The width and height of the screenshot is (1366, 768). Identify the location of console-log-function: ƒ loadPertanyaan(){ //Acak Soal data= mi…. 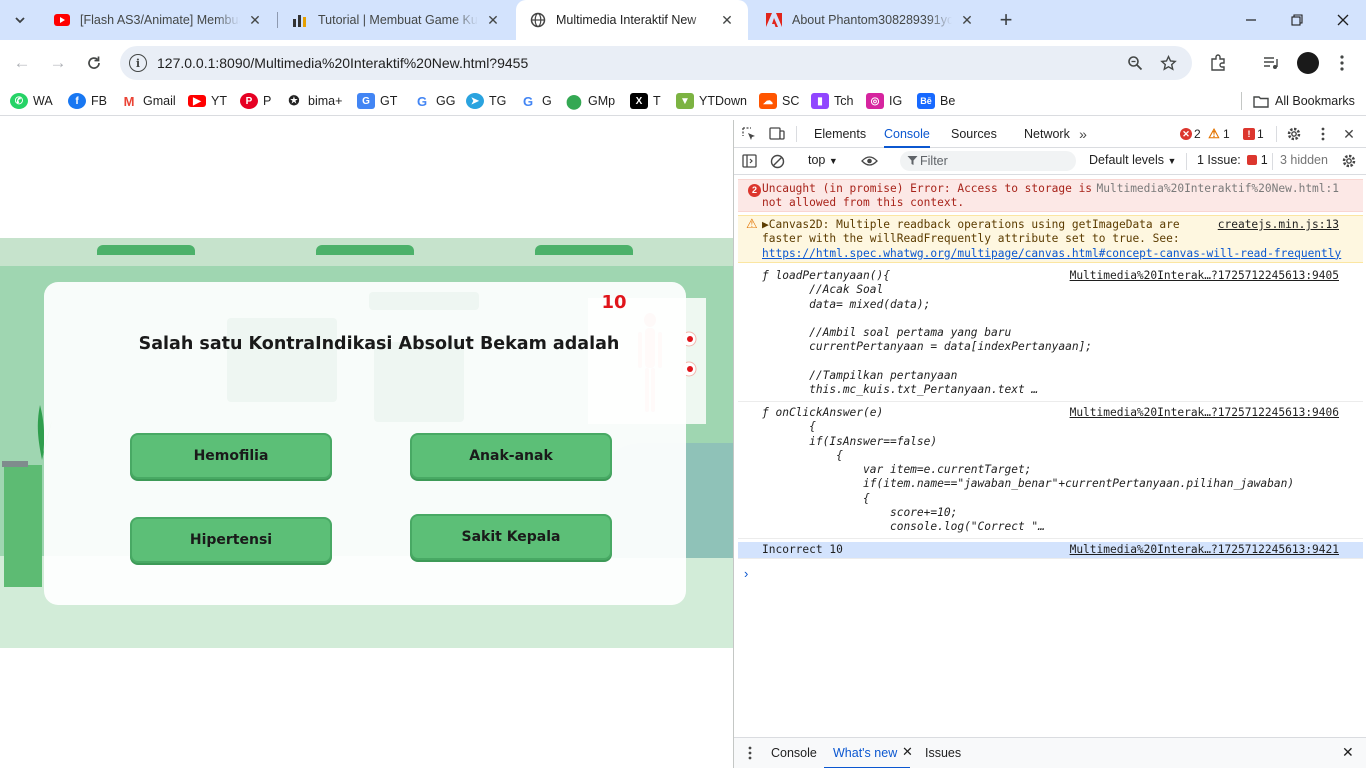
(1050, 335).